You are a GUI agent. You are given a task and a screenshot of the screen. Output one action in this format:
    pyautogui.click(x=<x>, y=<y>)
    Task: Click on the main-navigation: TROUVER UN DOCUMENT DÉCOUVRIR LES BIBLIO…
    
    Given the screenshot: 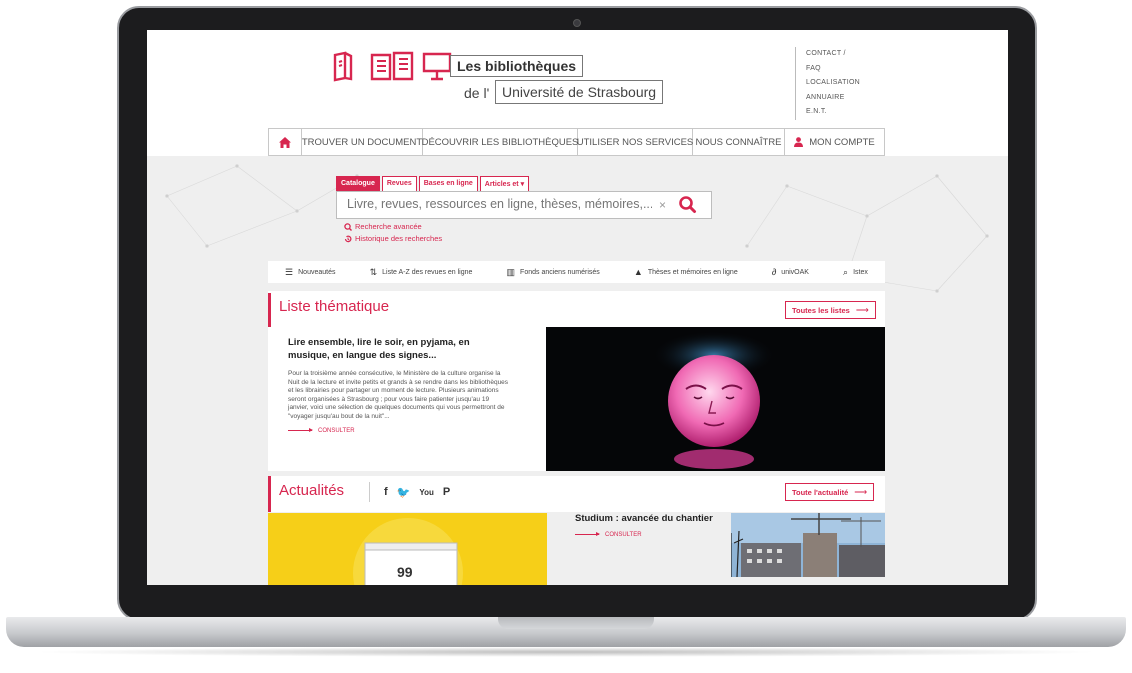 What is the action you would take?
    pyautogui.click(x=576, y=142)
    